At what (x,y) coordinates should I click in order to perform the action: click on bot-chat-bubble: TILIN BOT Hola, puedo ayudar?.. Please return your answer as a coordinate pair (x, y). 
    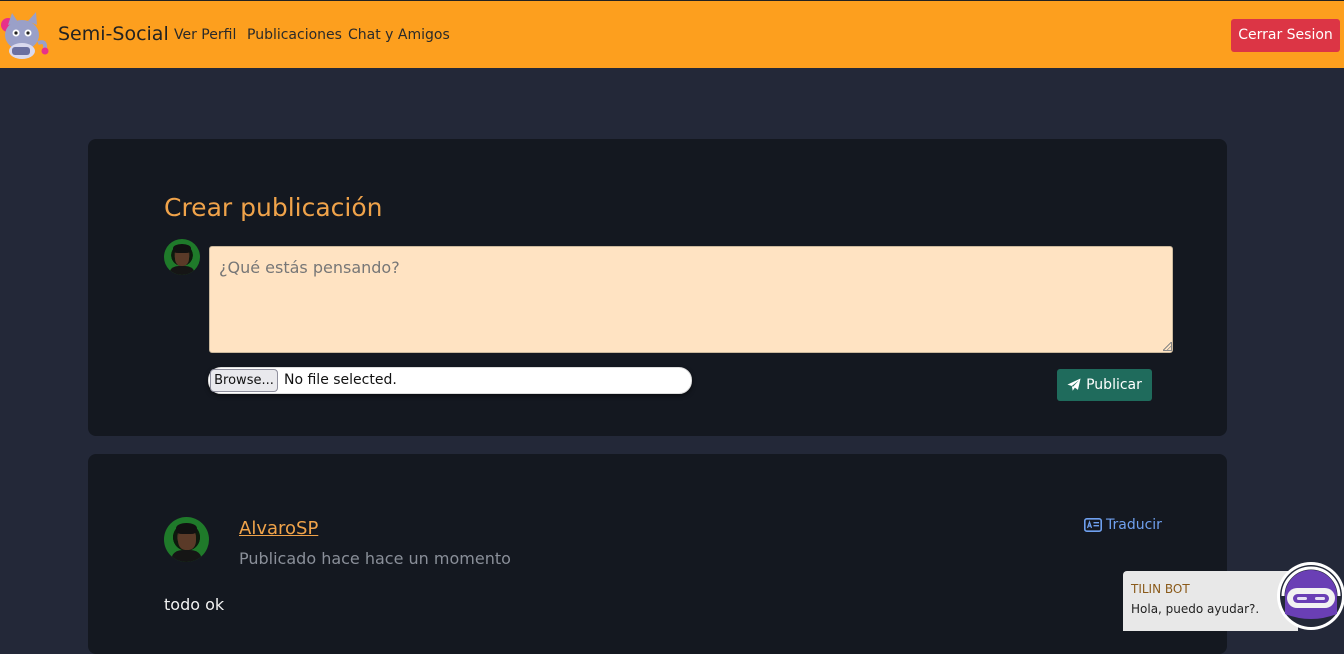
    Looking at the image, I should click on (1210, 601).